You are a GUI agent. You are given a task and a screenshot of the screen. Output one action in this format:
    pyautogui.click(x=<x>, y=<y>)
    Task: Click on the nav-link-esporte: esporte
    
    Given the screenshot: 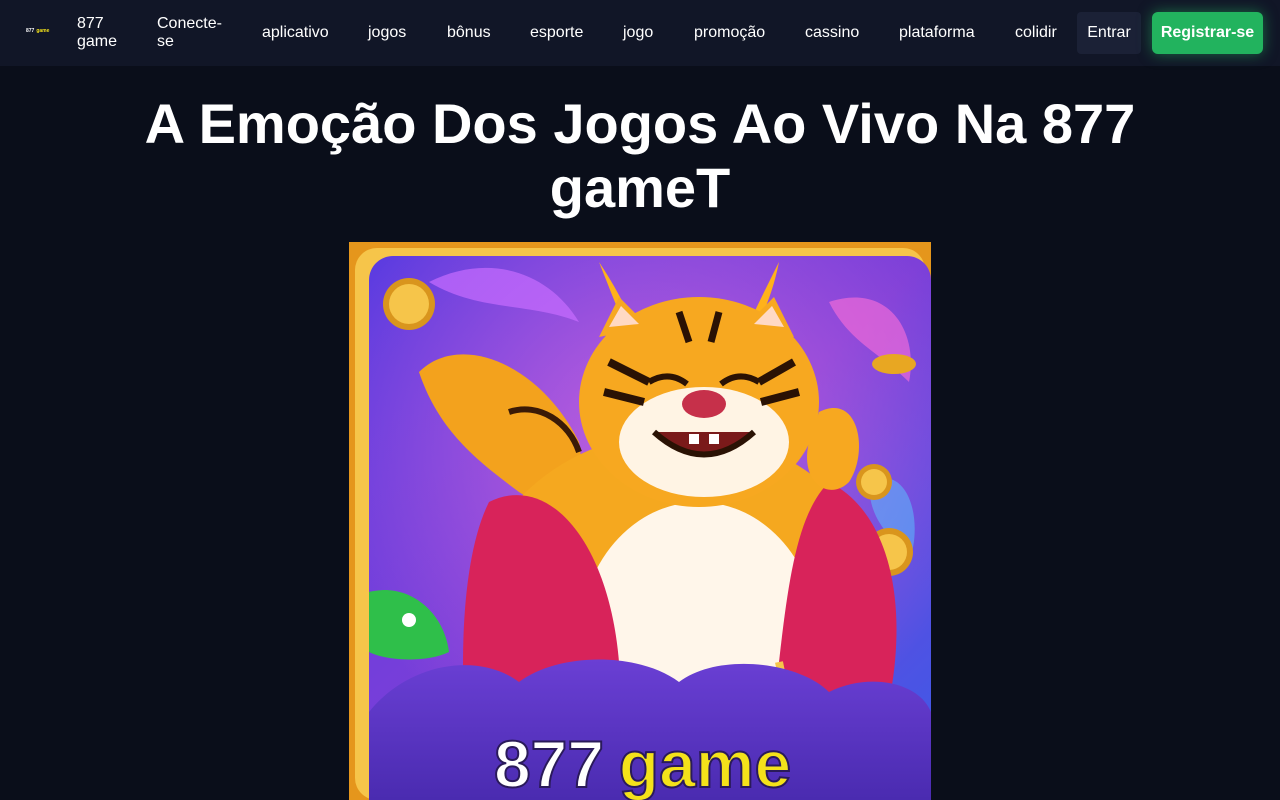 What is the action you would take?
    pyautogui.click(x=556, y=33)
    